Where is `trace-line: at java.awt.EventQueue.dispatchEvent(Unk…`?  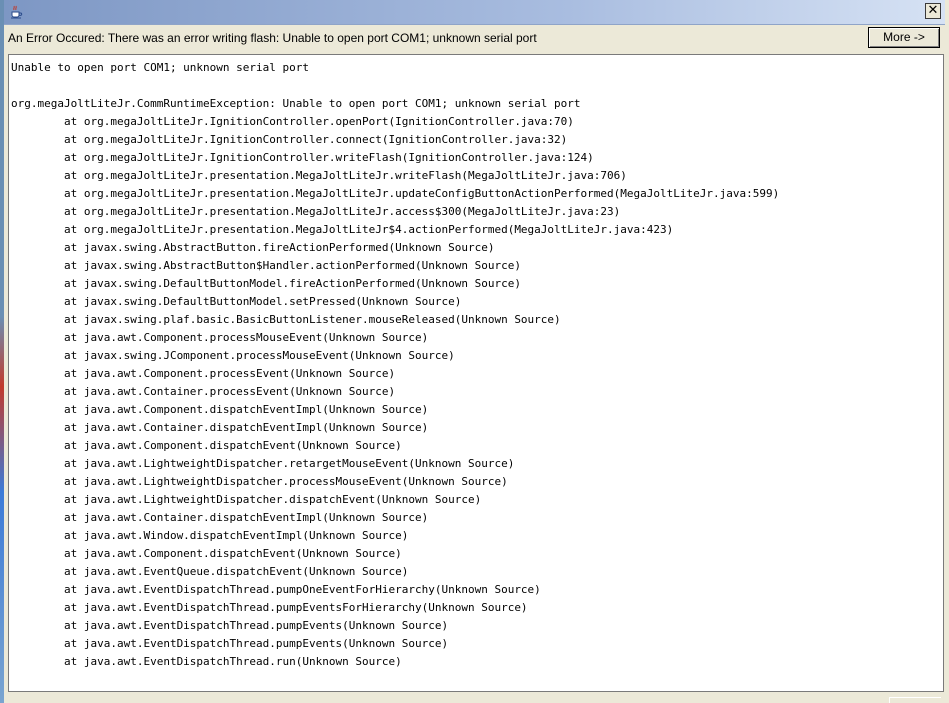
trace-line: at java.awt.EventQueue.dispatchEvent(Unk… is located at coordinates (210, 571).